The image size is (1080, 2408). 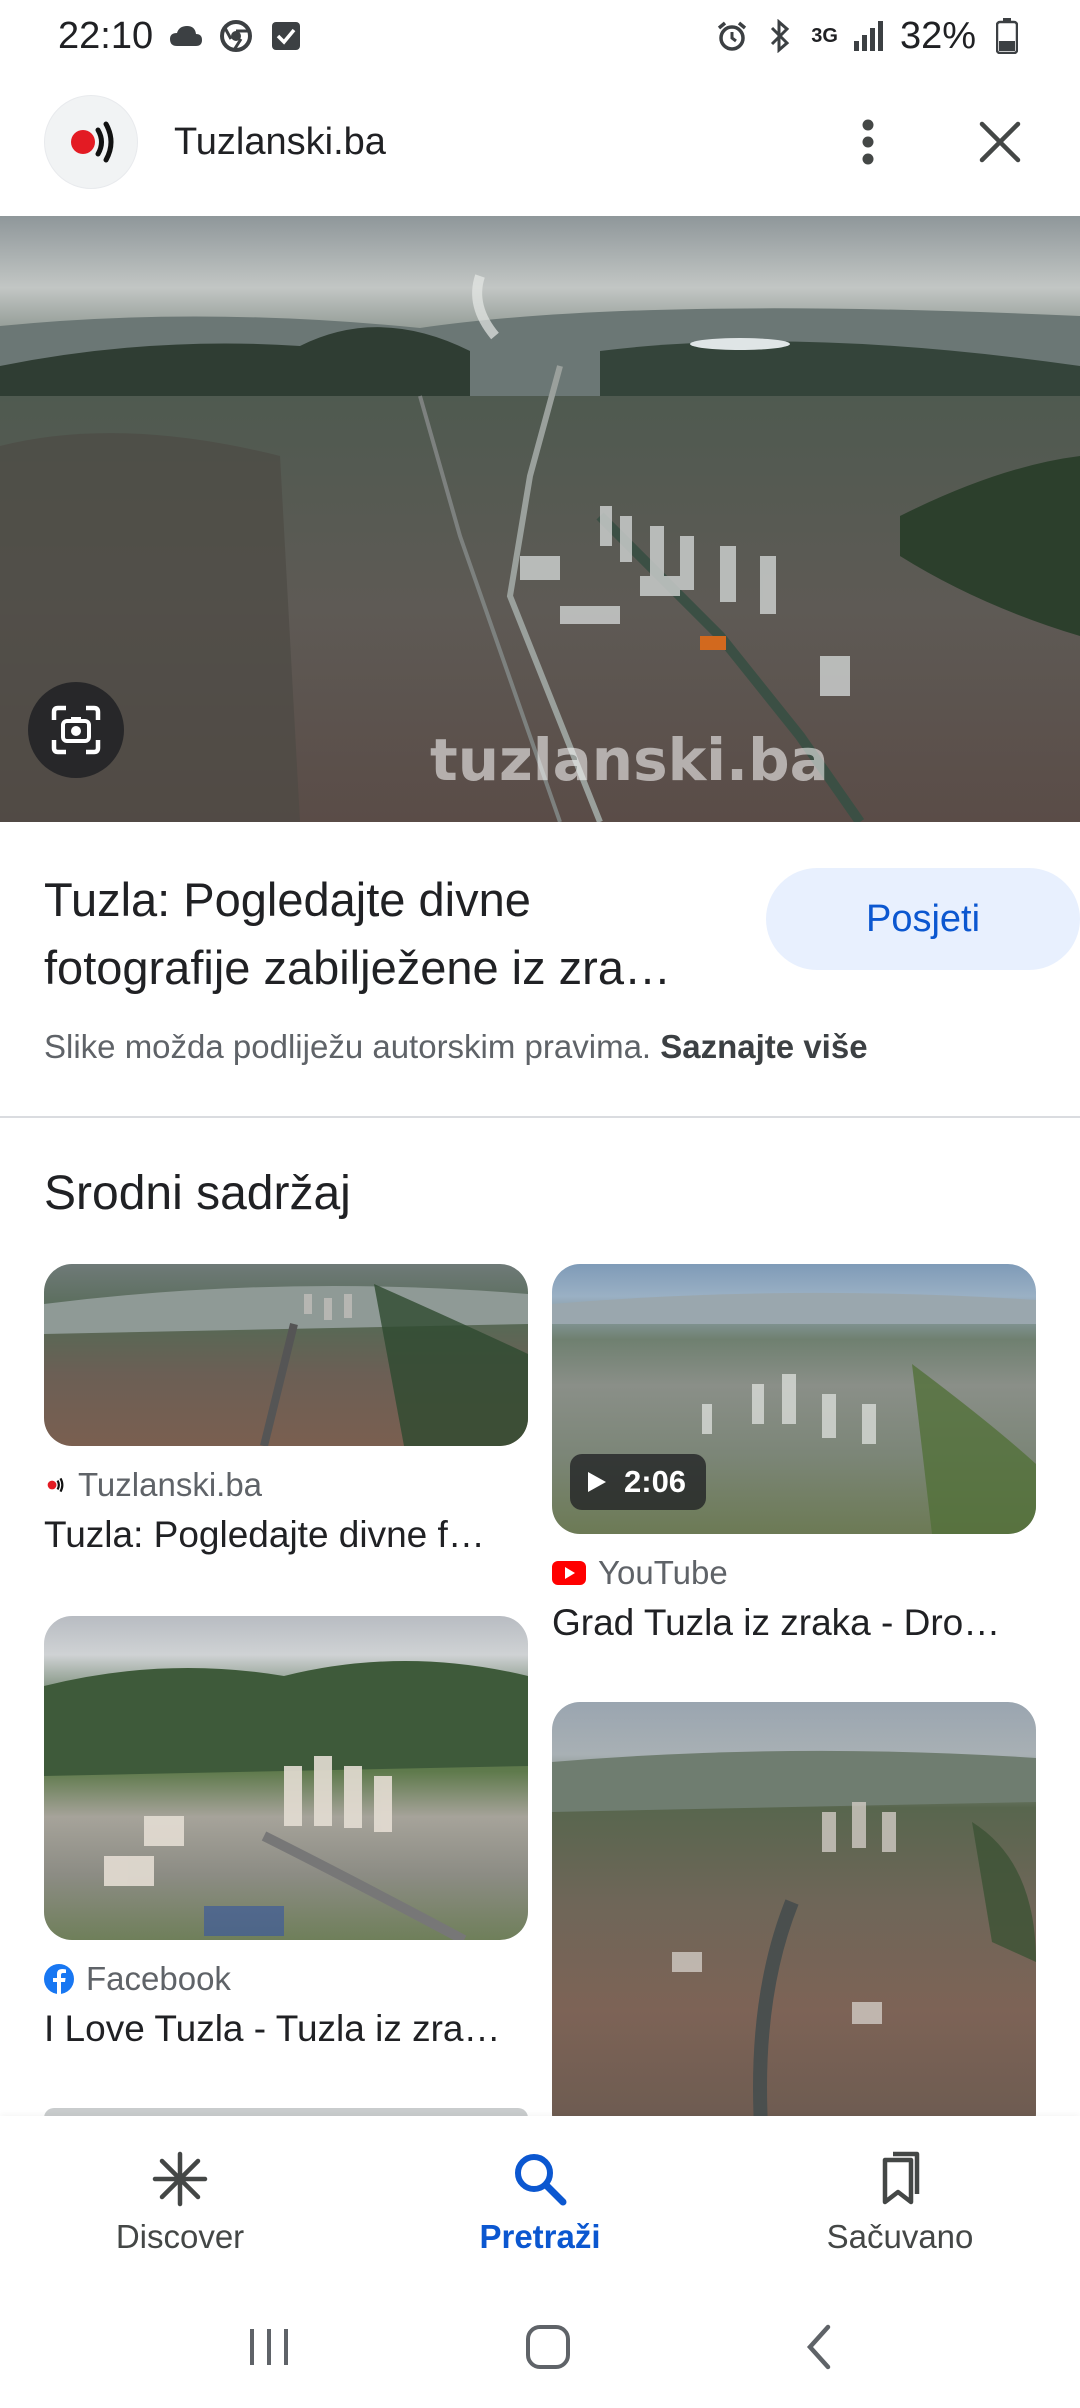 What do you see at coordinates (794, 1573) in the screenshot?
I see `related-source-row: YouTube` at bounding box center [794, 1573].